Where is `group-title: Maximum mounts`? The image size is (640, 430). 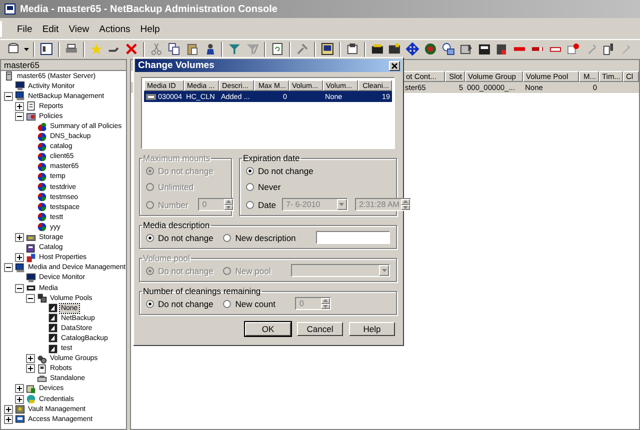
group-title: Maximum mounts is located at coordinates (177, 158).